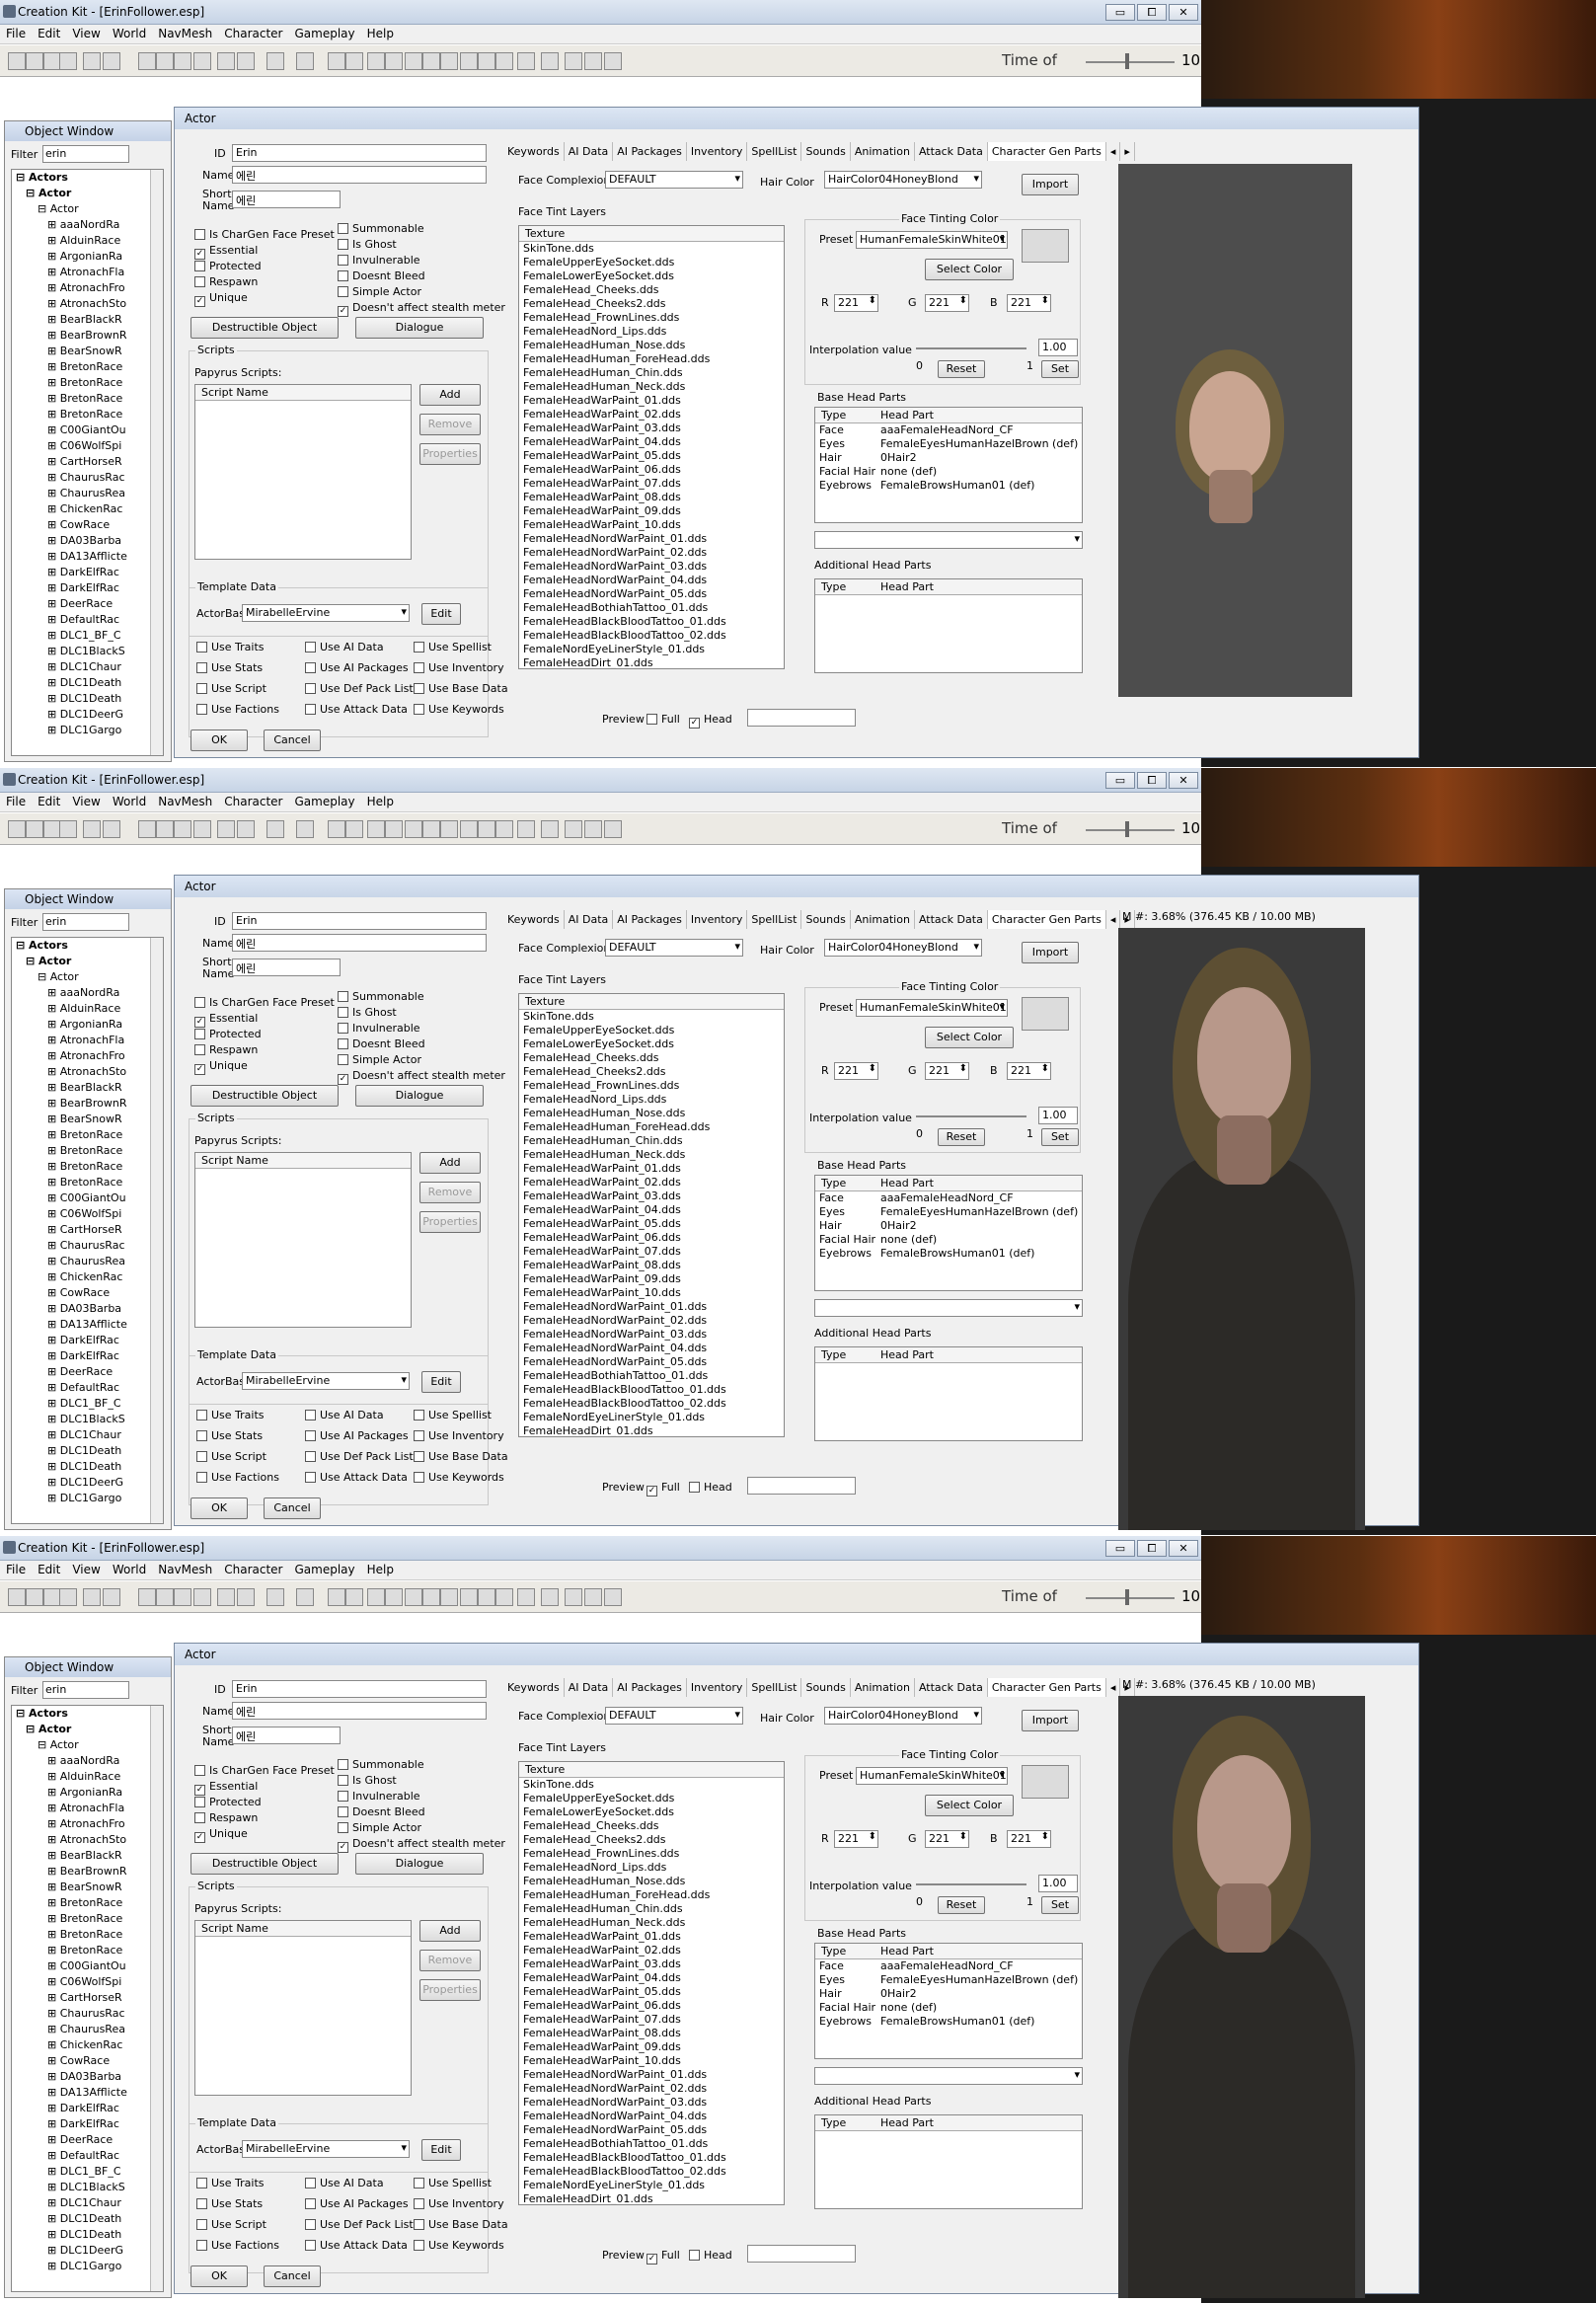 This screenshot has height=2303, width=1596. Describe the element at coordinates (948, 540) in the screenshot. I see `head-part-dropdown` at that location.